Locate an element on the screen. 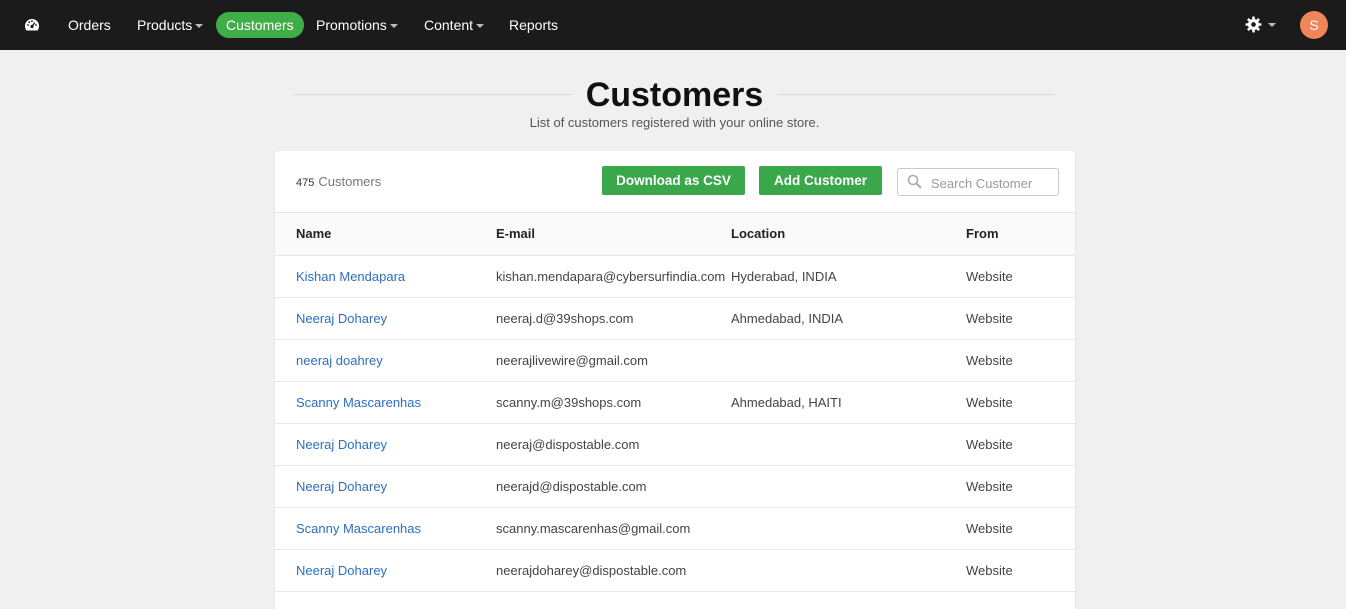  column-header-email: E-mail is located at coordinates (613, 234).